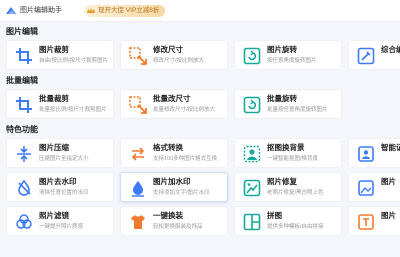 This screenshot has width=400, height=257. I want to click on outfit-icon, so click(138, 222).